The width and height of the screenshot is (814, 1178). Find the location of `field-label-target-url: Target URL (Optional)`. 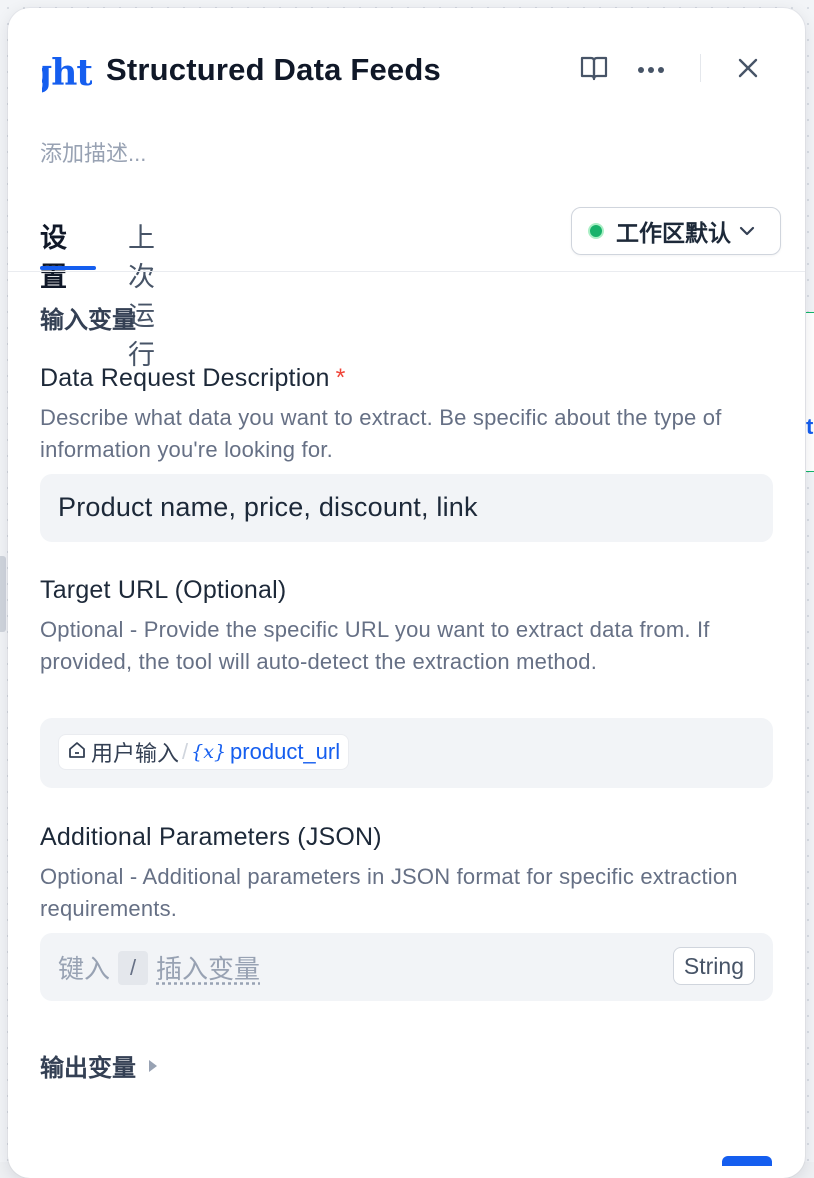

field-label-target-url: Target URL (Optional) is located at coordinates (163, 590).